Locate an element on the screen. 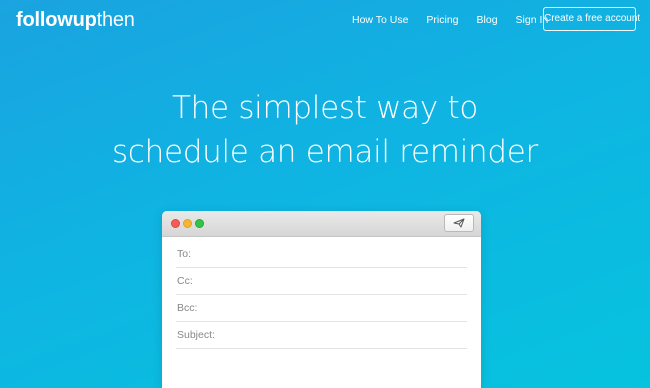 This screenshot has width=650, height=388. window-zoom-dot is located at coordinates (199, 223).